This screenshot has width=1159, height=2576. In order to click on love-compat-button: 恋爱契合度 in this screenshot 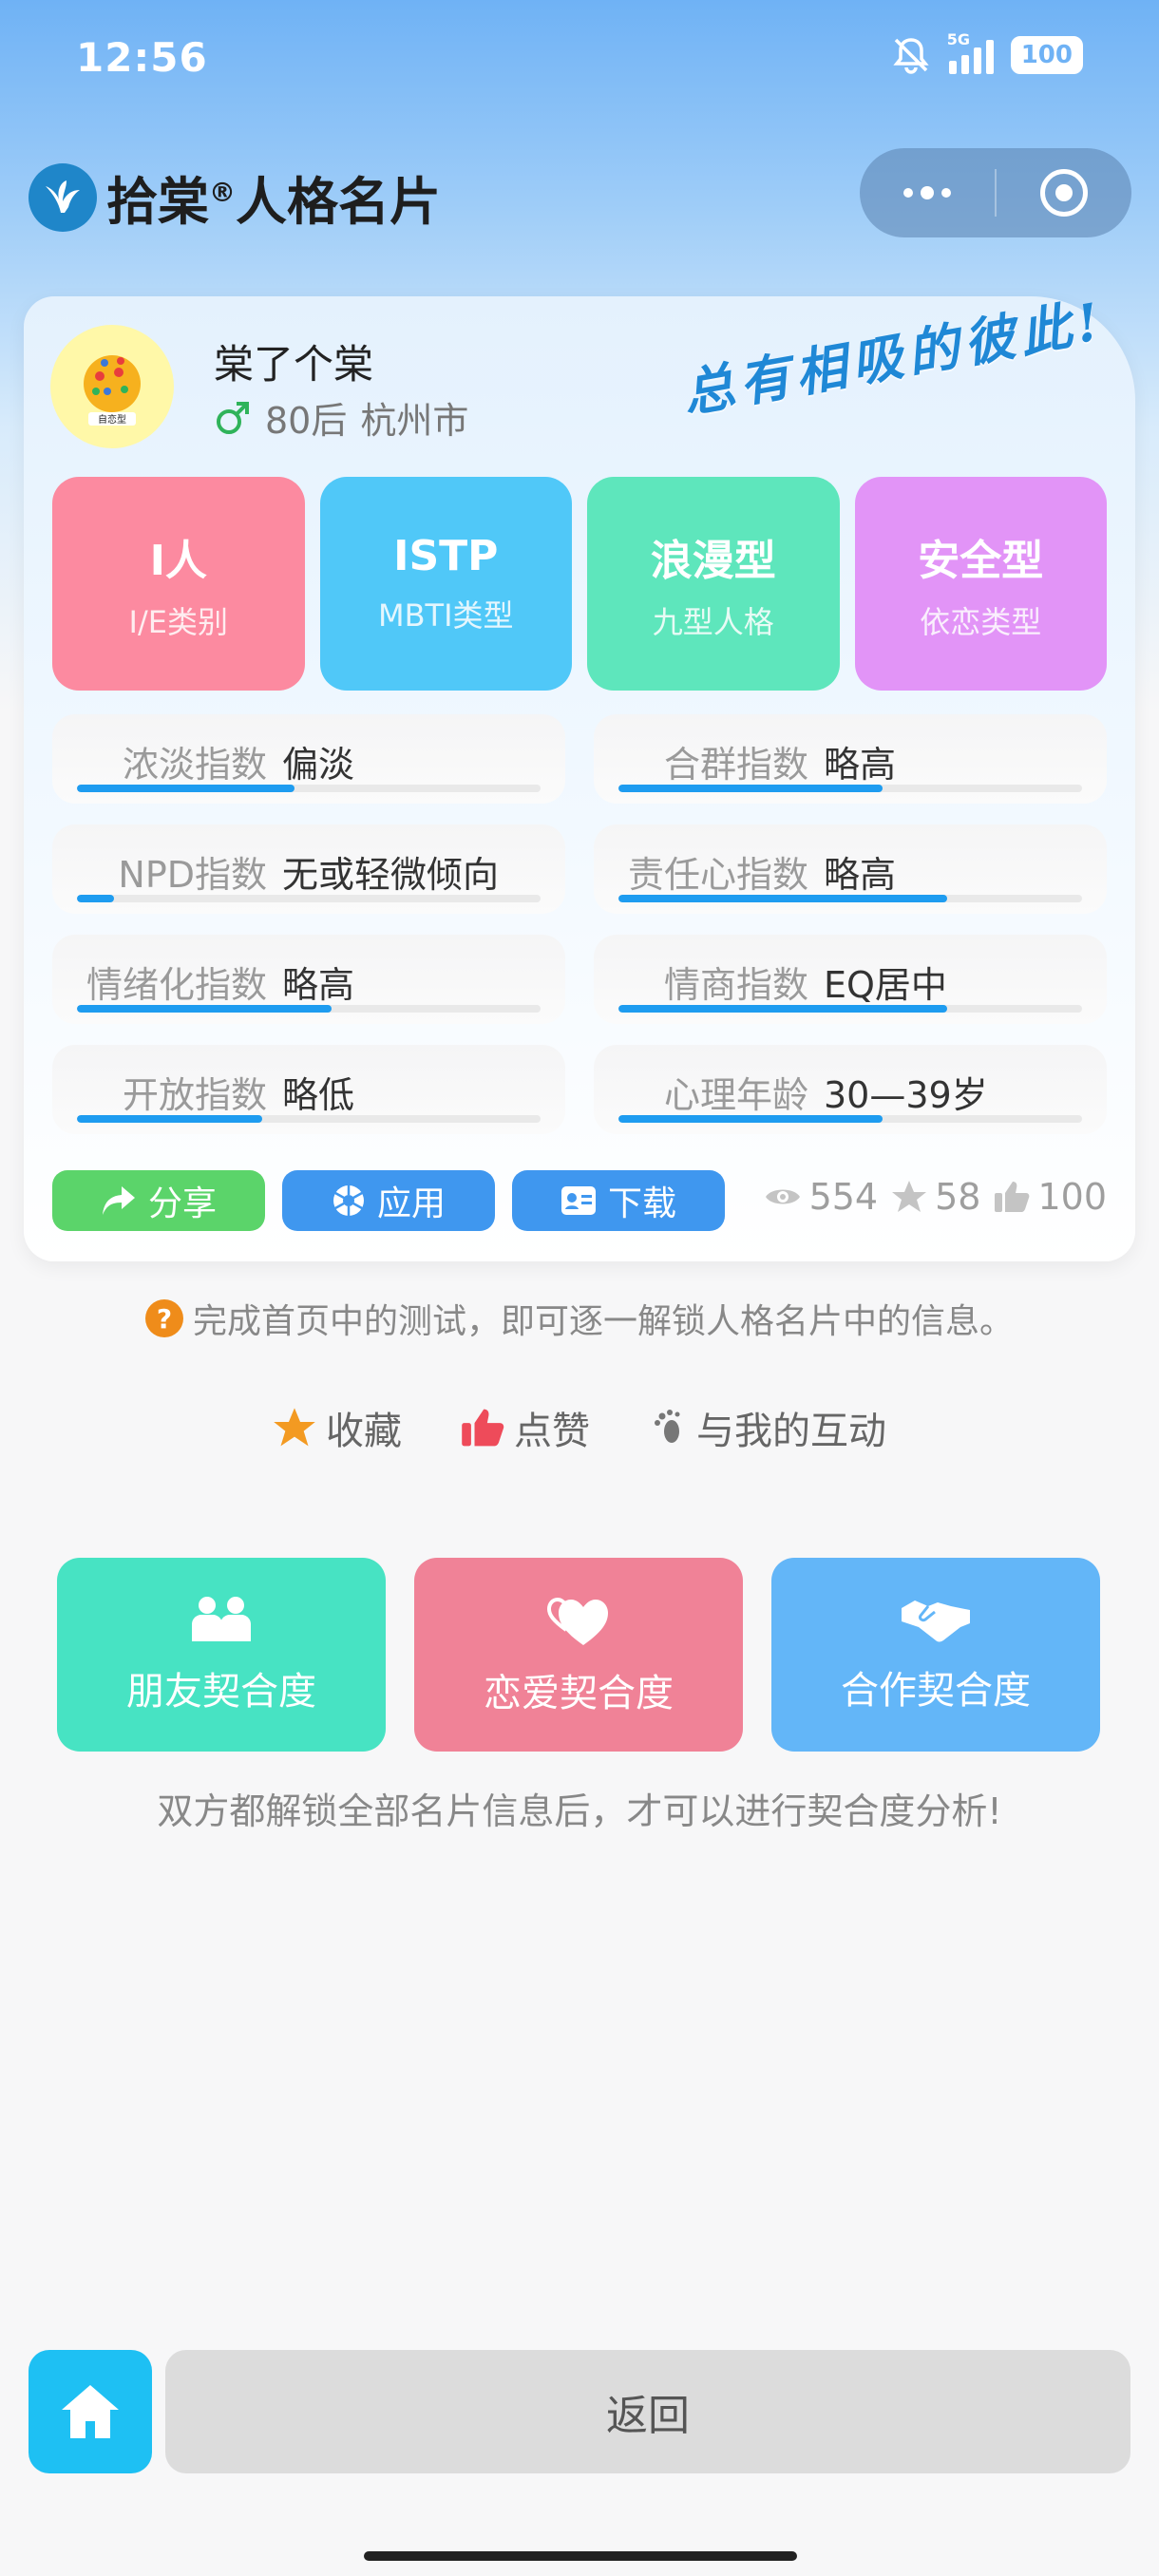, I will do `click(578, 1655)`.